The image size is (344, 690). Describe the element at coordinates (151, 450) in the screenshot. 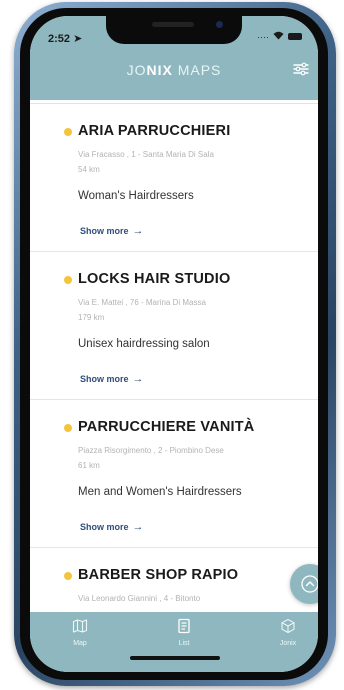

I see `listing-address: Piazza Risorgimento , 2 - Piombino Dese` at that location.